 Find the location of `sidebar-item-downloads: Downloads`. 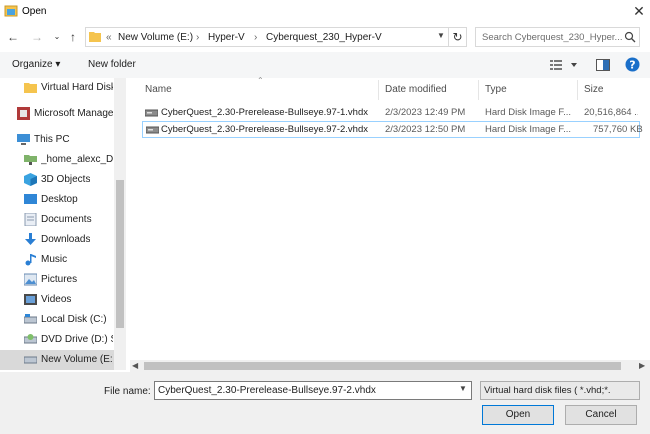

sidebar-item-downloads: Downloads is located at coordinates (57, 240).